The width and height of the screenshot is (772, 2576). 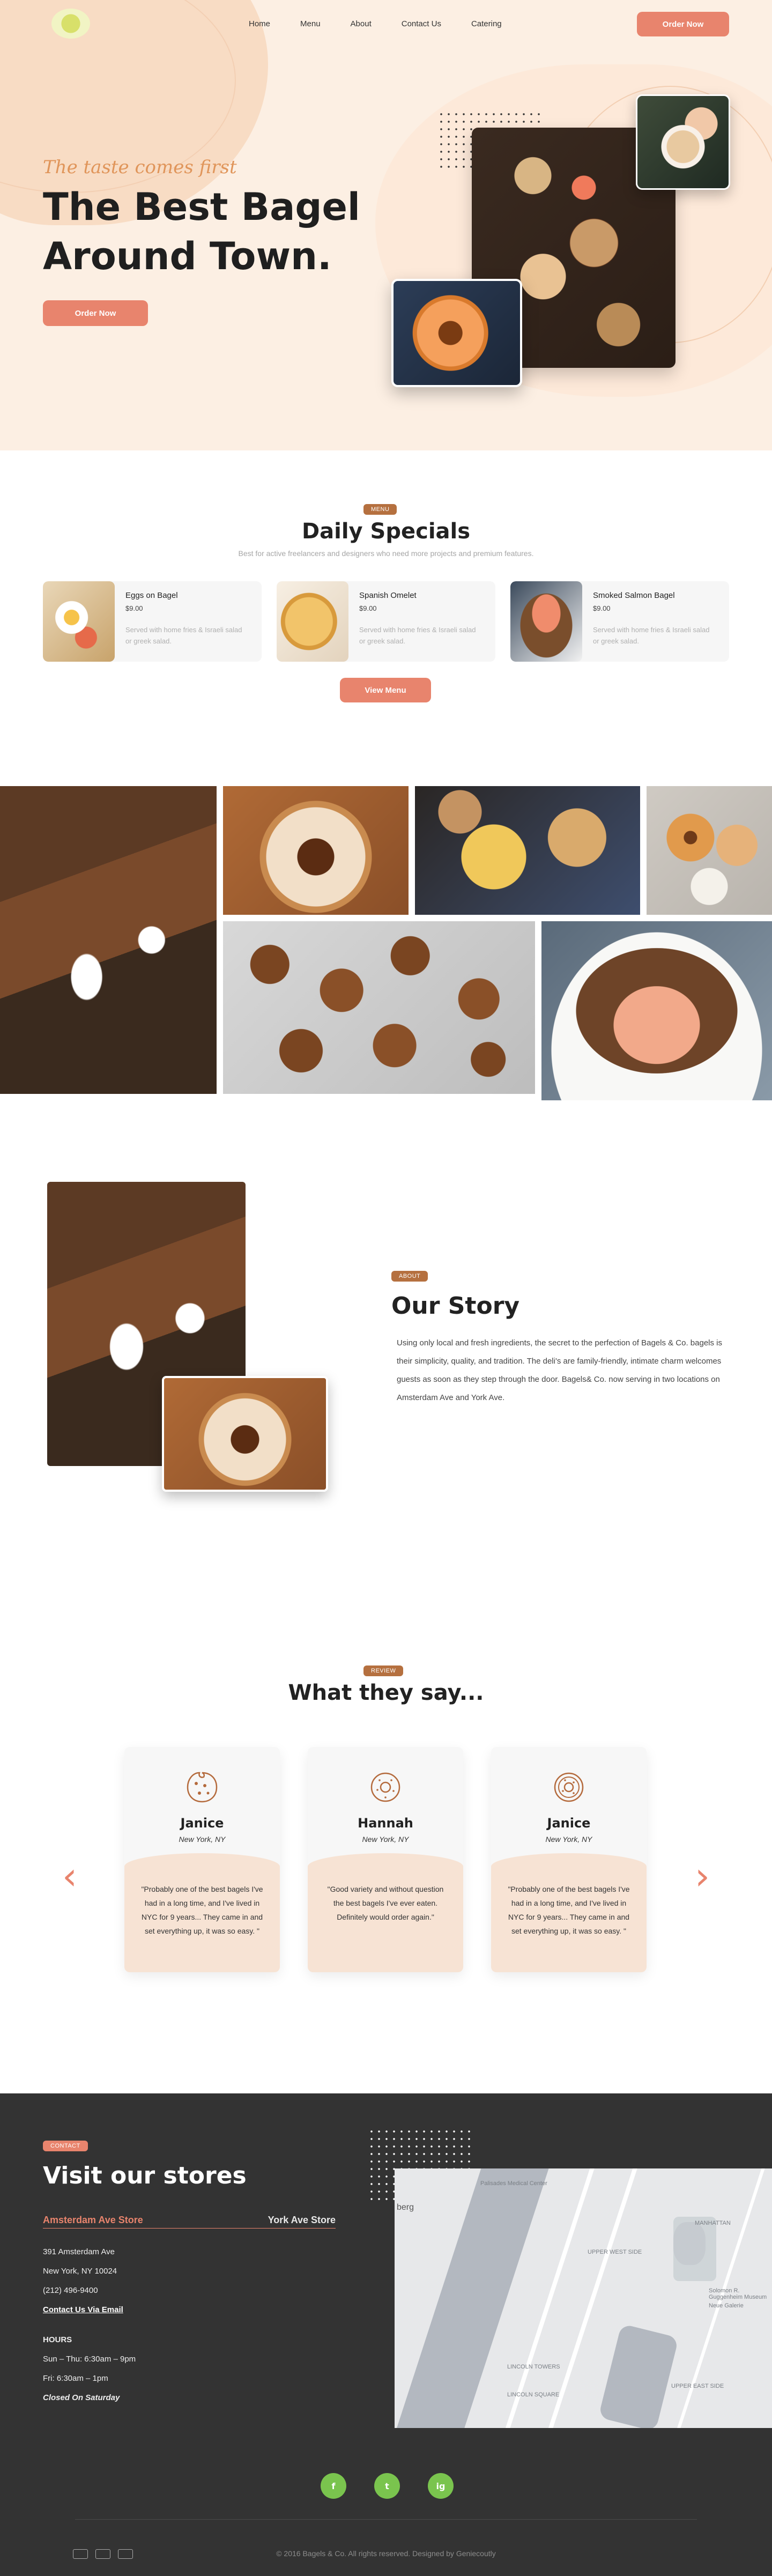 What do you see at coordinates (386, 2519) in the screenshot?
I see `footer-divider` at bounding box center [386, 2519].